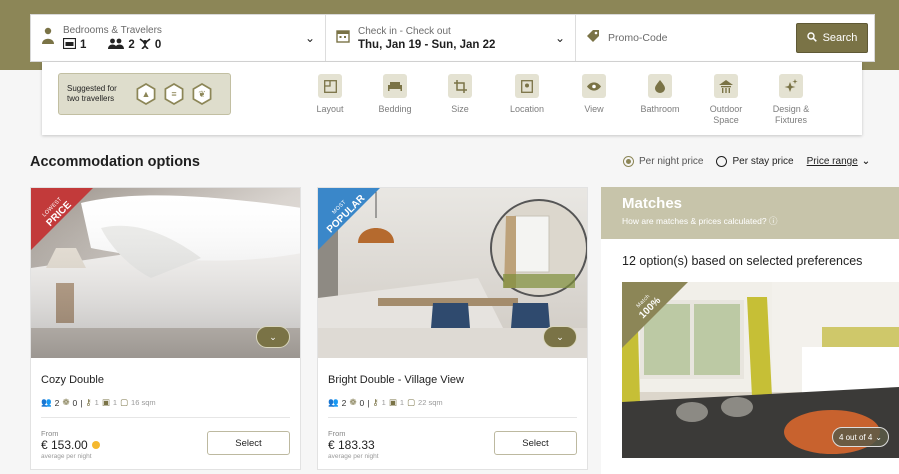 The width and height of the screenshot is (899, 474). What do you see at coordinates (165, 273) in the screenshot?
I see `room-photo: LOWEST PRICE ⌄` at bounding box center [165, 273].